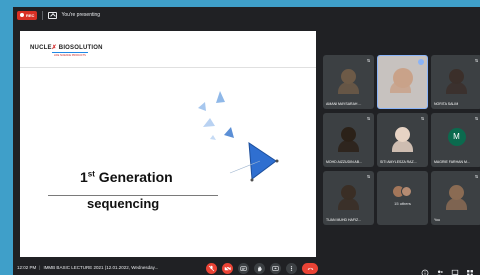 This screenshot has width=480, height=275. I want to click on activities-icon, so click(470, 272).